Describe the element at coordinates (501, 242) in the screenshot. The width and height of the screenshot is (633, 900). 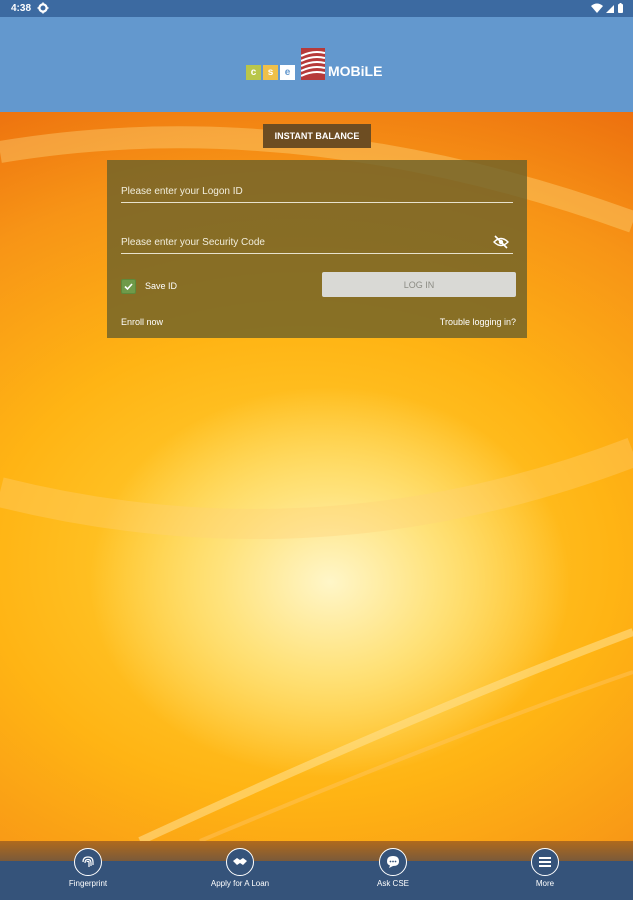
I see `eye-off-icon` at that location.